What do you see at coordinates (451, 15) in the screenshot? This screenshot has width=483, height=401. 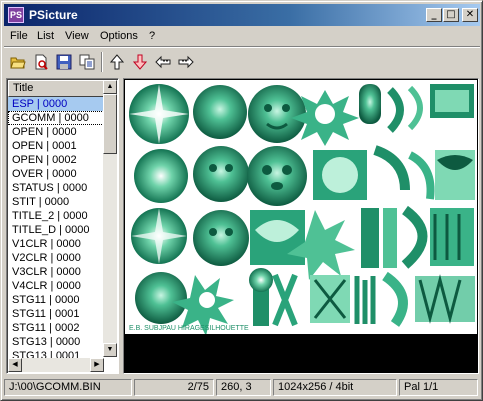 I see `maximize-button: □` at bounding box center [451, 15].